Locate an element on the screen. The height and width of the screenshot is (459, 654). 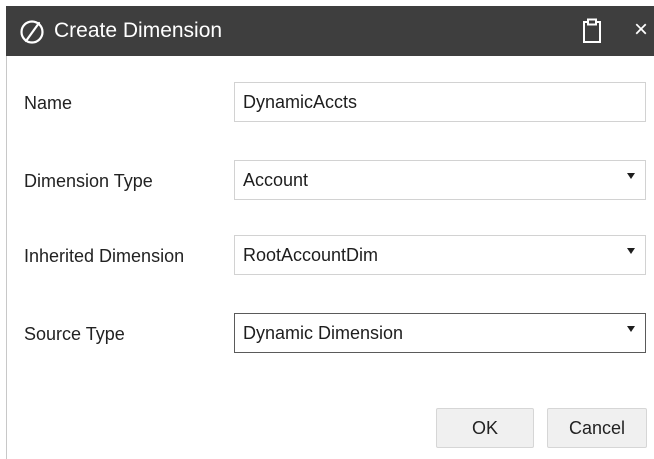
close-icon: × is located at coordinates (644, 30).